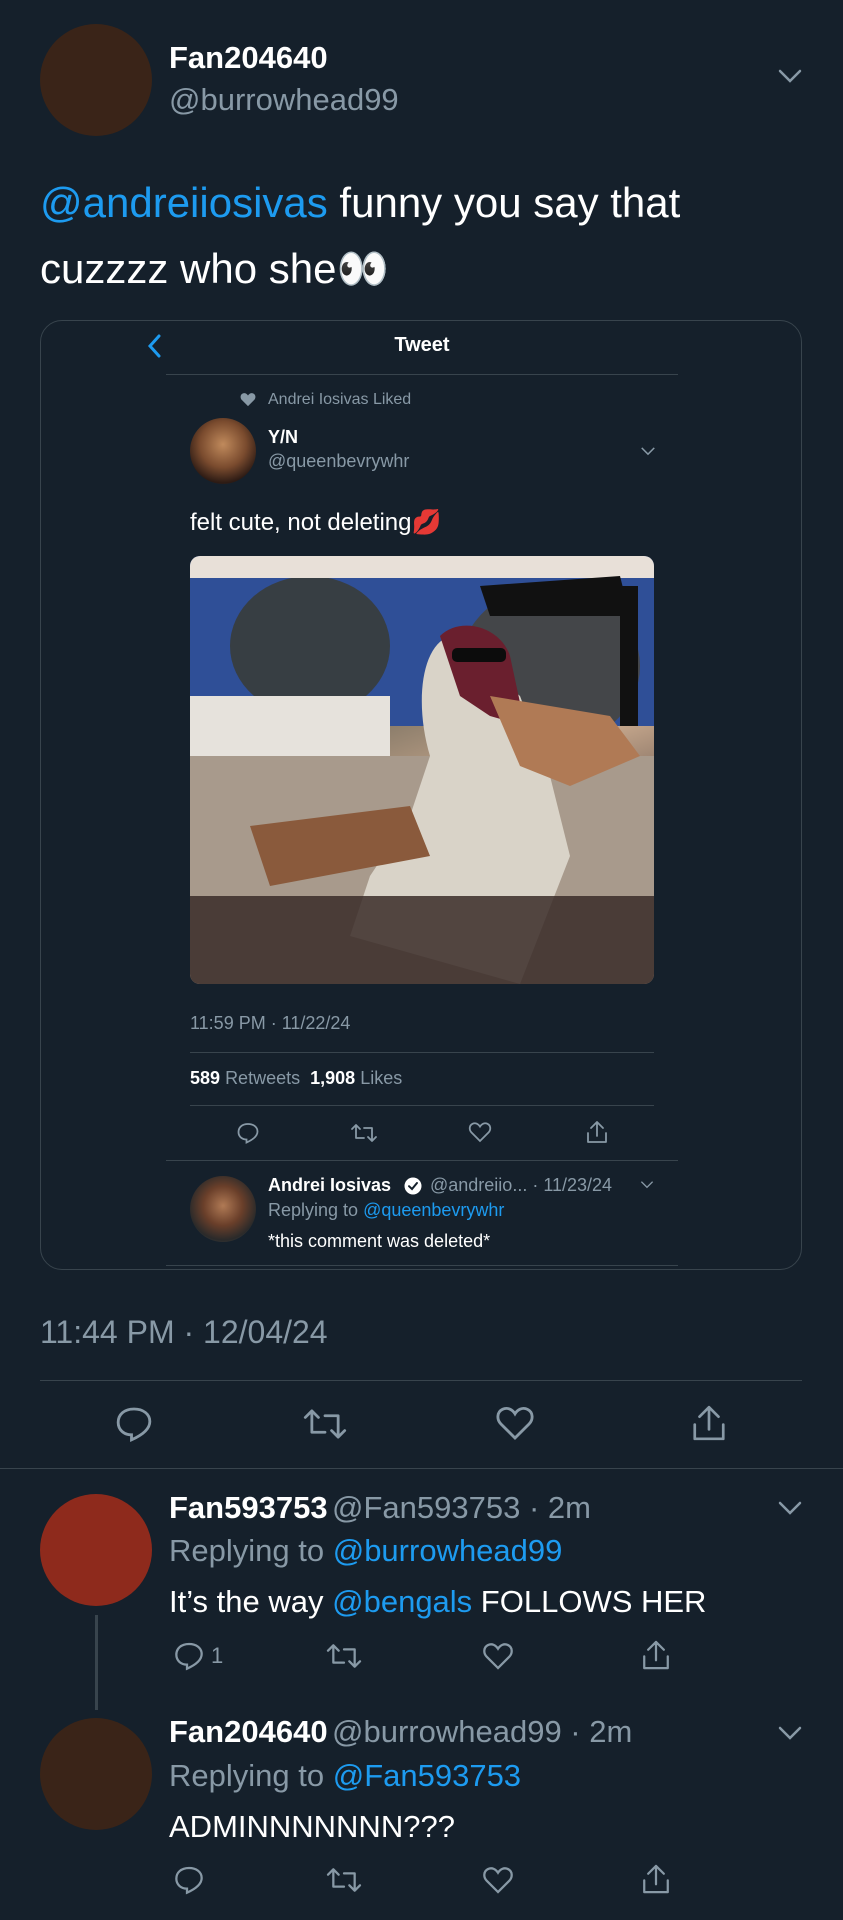 This screenshot has width=843, height=1920. Describe the element at coordinates (96, 1774) in the screenshot. I see `reply2-avatar` at that location.